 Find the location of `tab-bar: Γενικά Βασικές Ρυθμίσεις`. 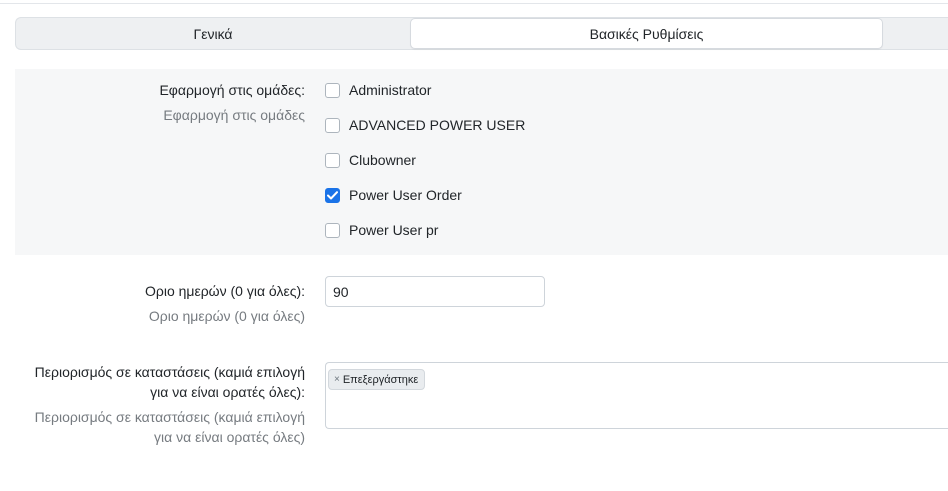

tab-bar: Γενικά Βασικές Ρυθμίσεις is located at coordinates (481, 33).